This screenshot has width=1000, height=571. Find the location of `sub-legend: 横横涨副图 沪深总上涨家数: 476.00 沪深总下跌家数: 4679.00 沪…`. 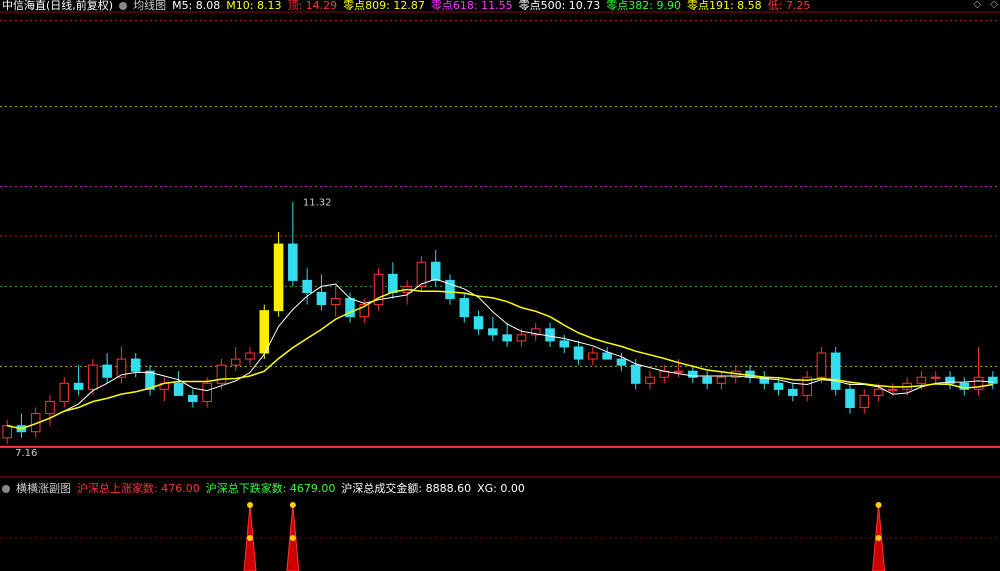

sub-legend: 横横涨副图 沪深总上涨家数: 476.00 沪深总下跌家数: 4679.00 沪… is located at coordinates (262, 489).